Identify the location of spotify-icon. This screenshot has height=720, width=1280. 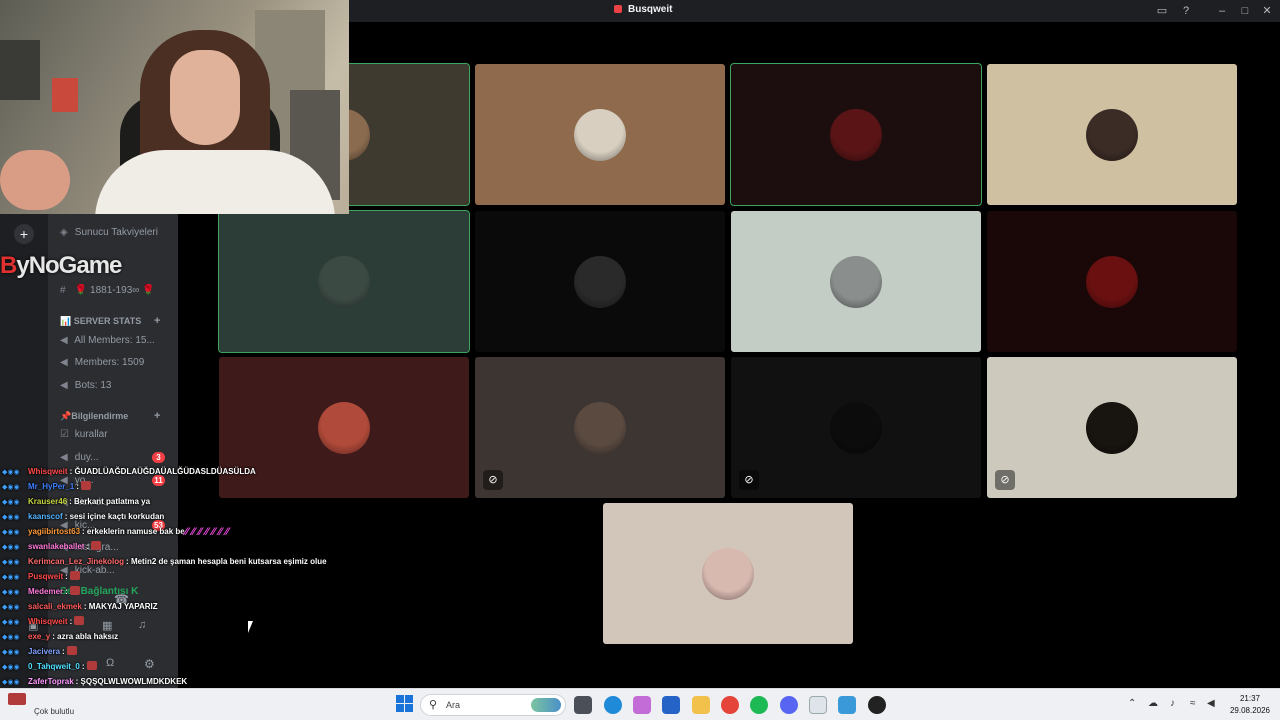
(759, 705).